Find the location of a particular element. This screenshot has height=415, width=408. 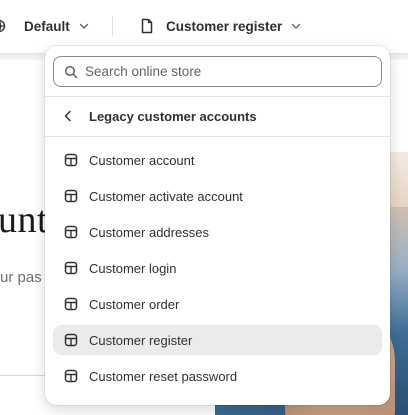

template-item-customer-account: Customer account is located at coordinates (217, 160).